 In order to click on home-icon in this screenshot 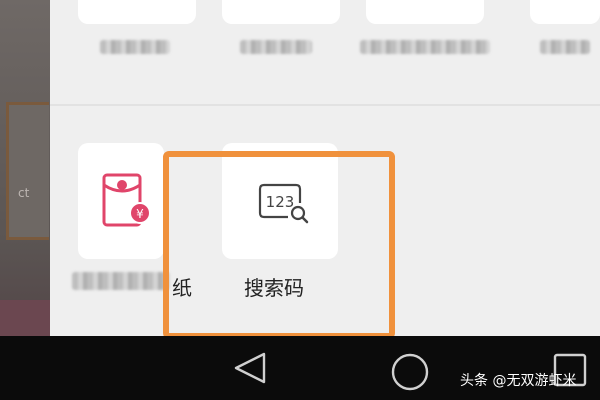, I will do `click(410, 374)`.